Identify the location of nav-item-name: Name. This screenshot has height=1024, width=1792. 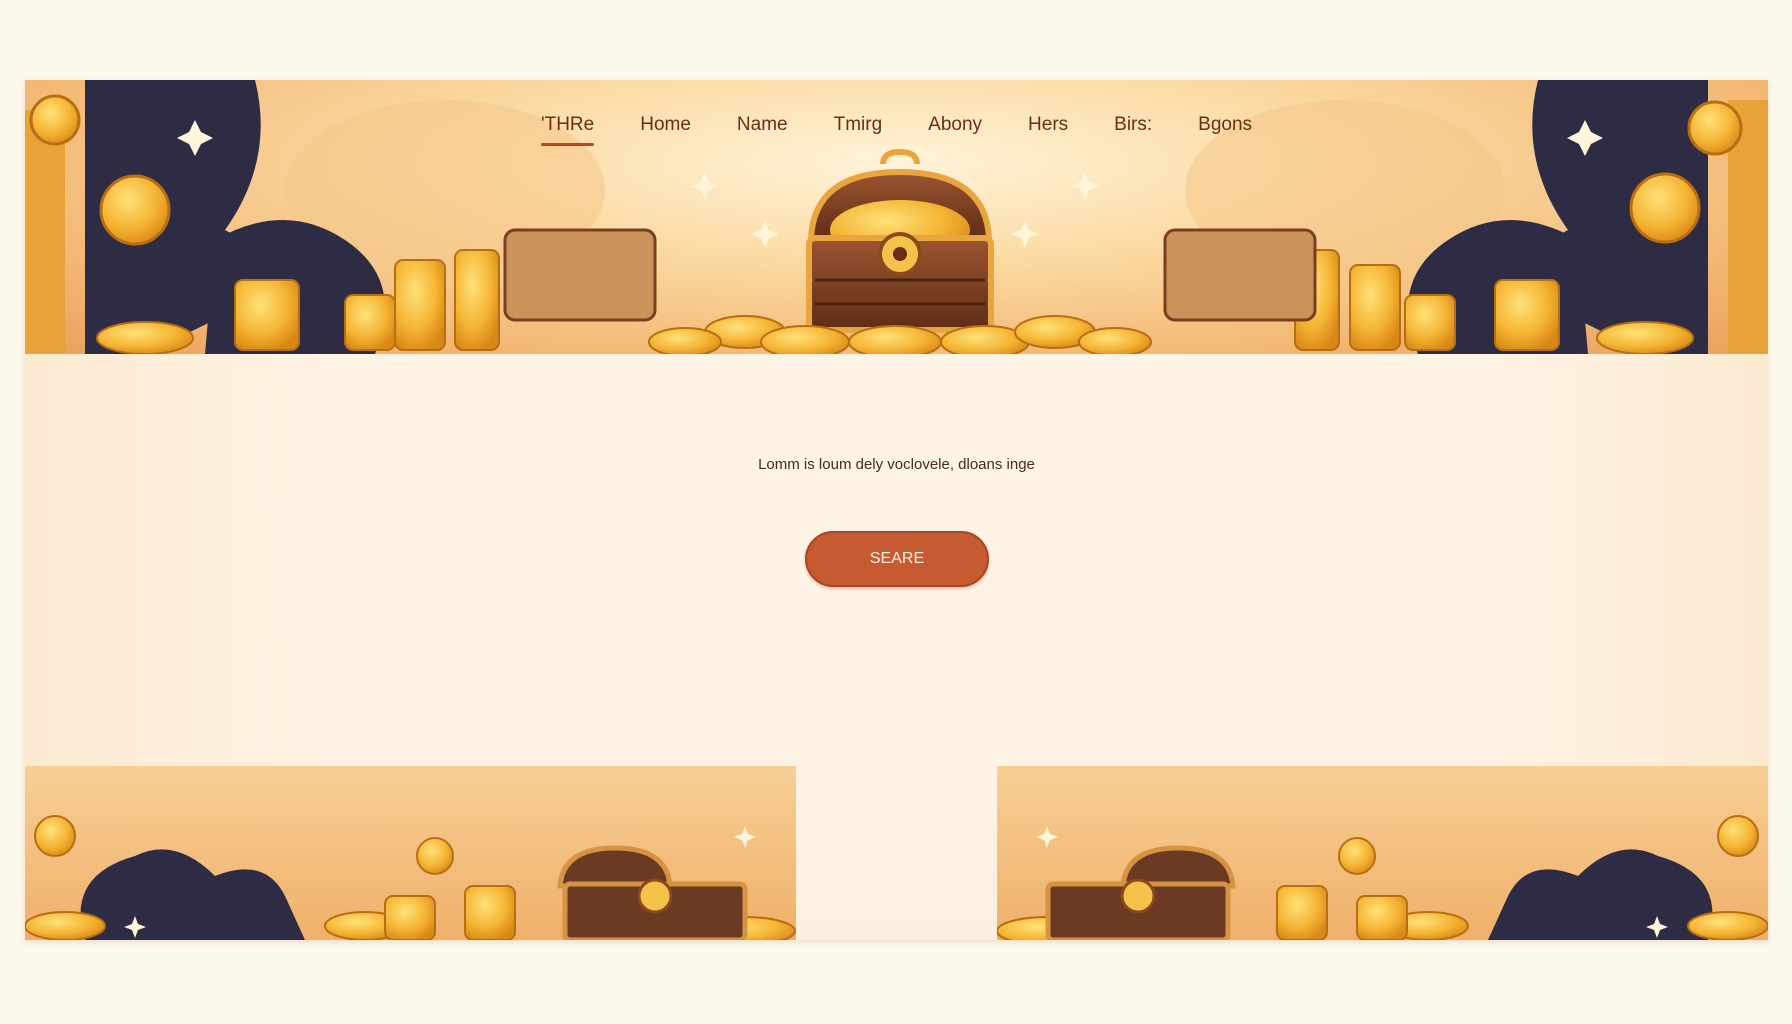
(762, 125).